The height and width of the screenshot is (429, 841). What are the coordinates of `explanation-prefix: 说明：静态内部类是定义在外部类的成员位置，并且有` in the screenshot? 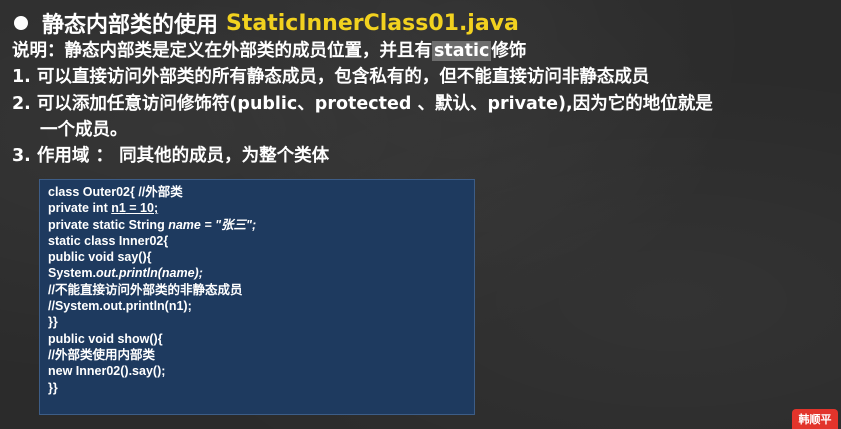 It's located at (222, 51).